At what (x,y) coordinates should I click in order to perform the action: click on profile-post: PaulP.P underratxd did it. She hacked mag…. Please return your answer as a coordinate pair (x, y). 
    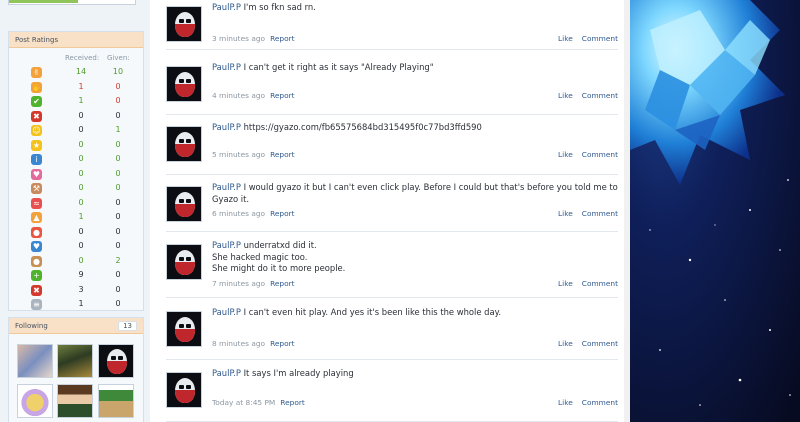
    Looking at the image, I should click on (392, 268).